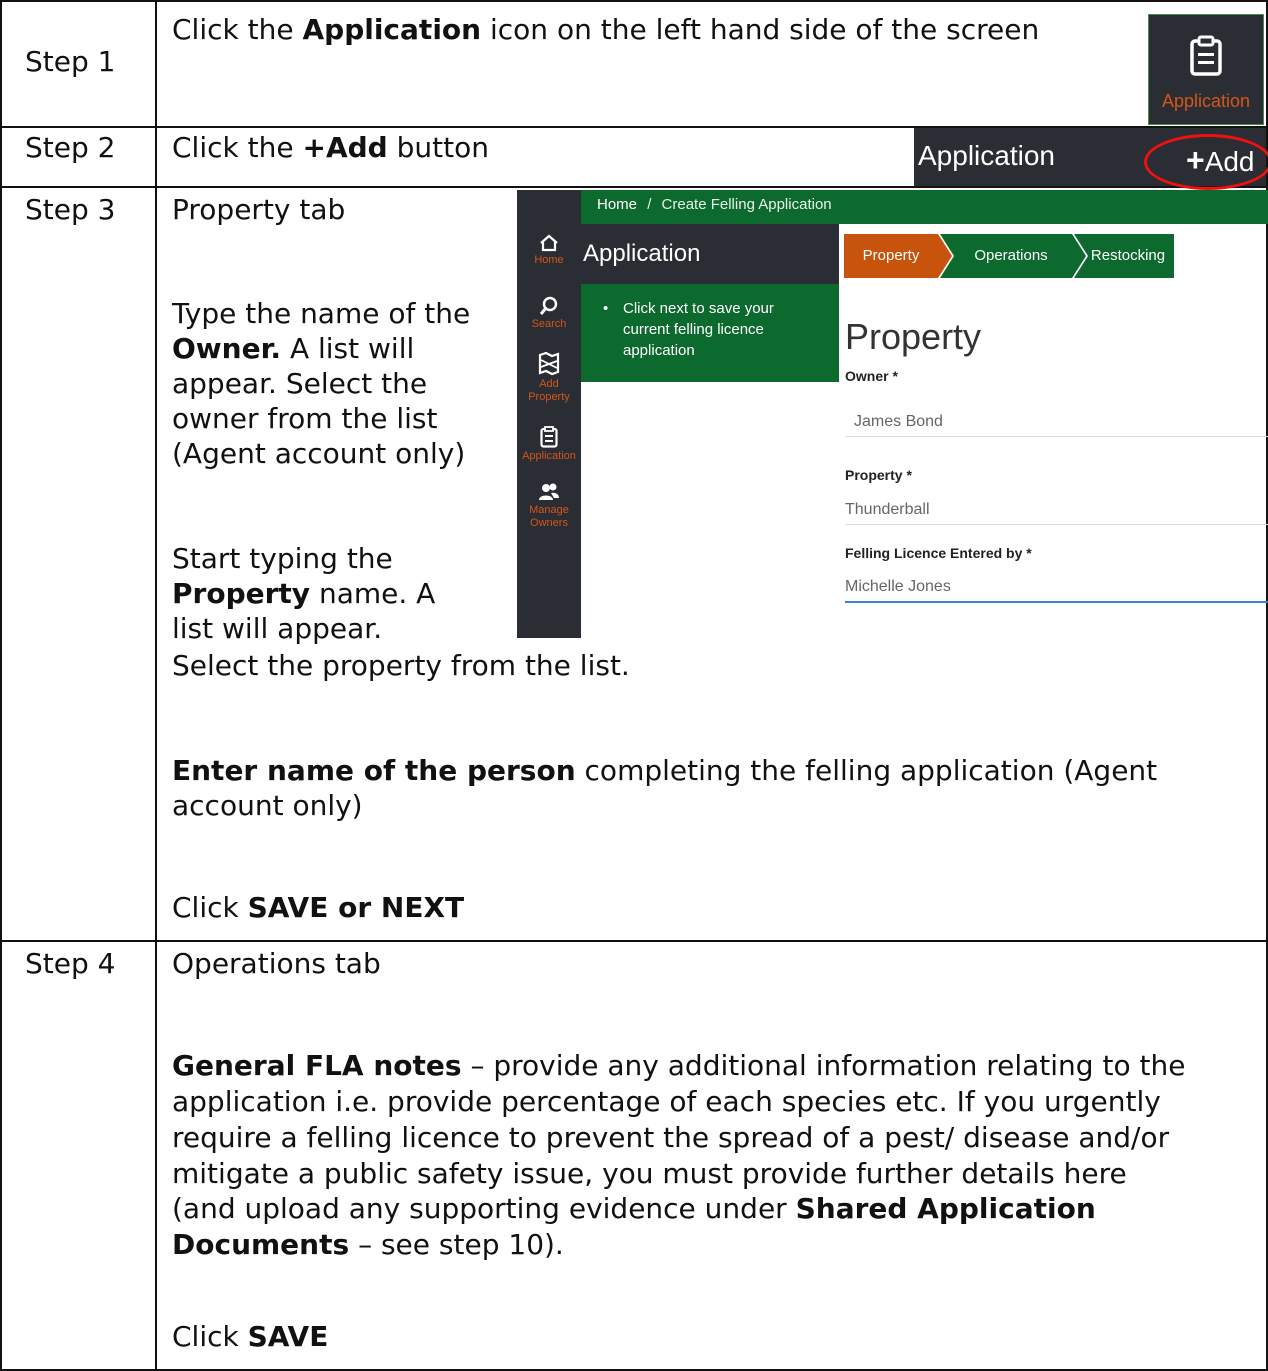  I want to click on step-3-tab-line: Property tab, so click(259, 209).